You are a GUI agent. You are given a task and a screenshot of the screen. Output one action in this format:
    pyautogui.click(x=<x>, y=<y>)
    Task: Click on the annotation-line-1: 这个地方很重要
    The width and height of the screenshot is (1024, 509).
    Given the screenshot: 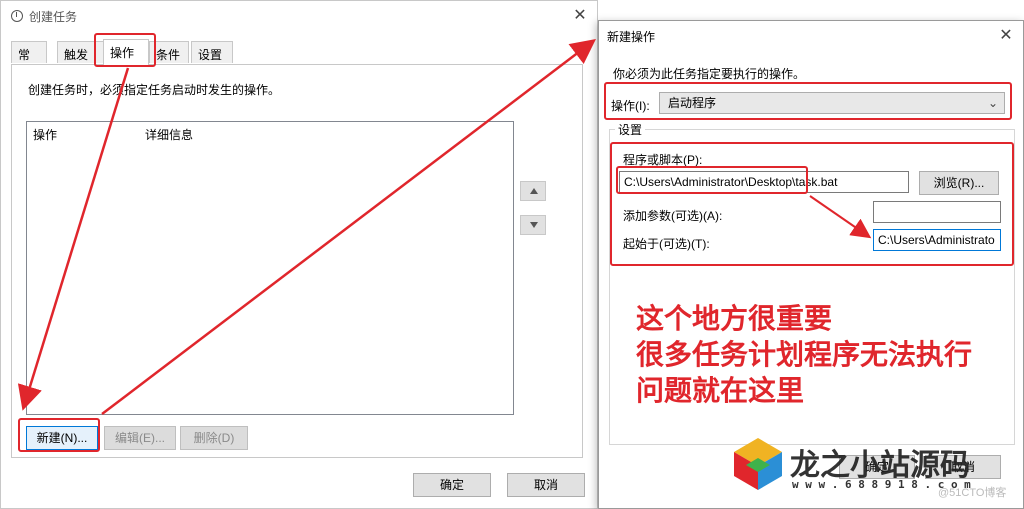 What is the action you would take?
    pyautogui.click(x=734, y=318)
    